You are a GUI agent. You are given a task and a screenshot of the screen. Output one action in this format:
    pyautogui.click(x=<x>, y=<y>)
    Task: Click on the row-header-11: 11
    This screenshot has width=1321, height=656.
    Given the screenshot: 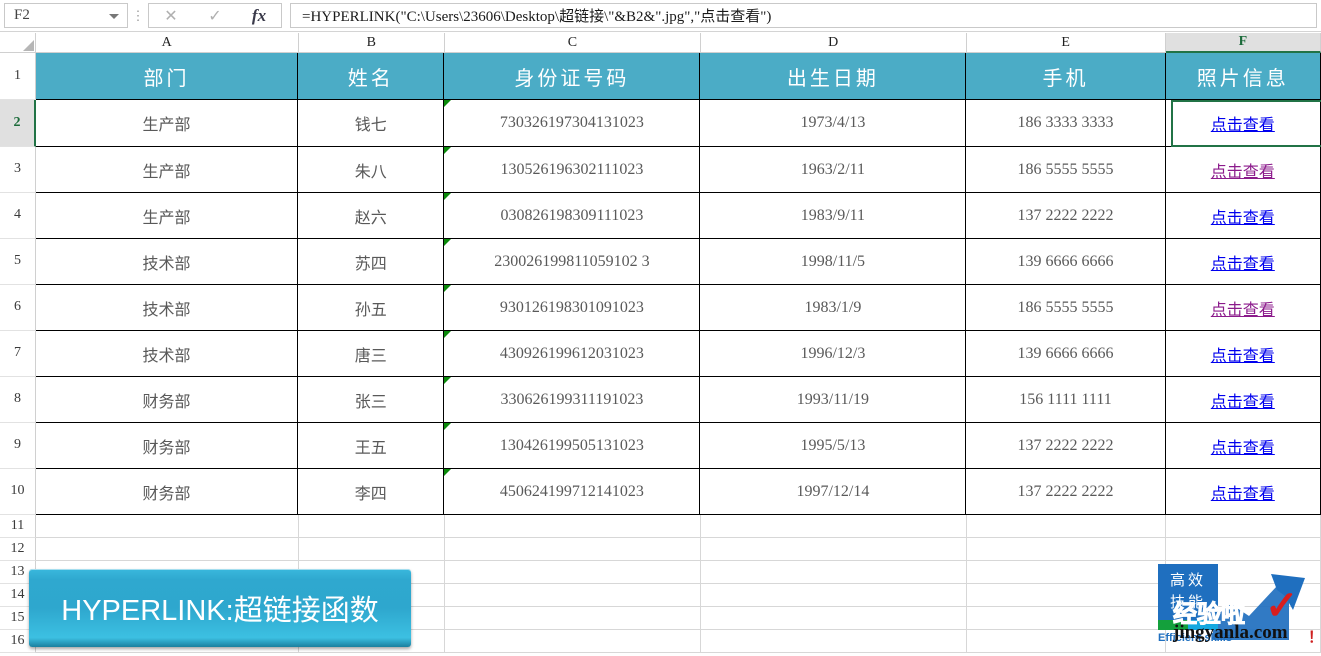 What is the action you would take?
    pyautogui.click(x=18, y=526)
    